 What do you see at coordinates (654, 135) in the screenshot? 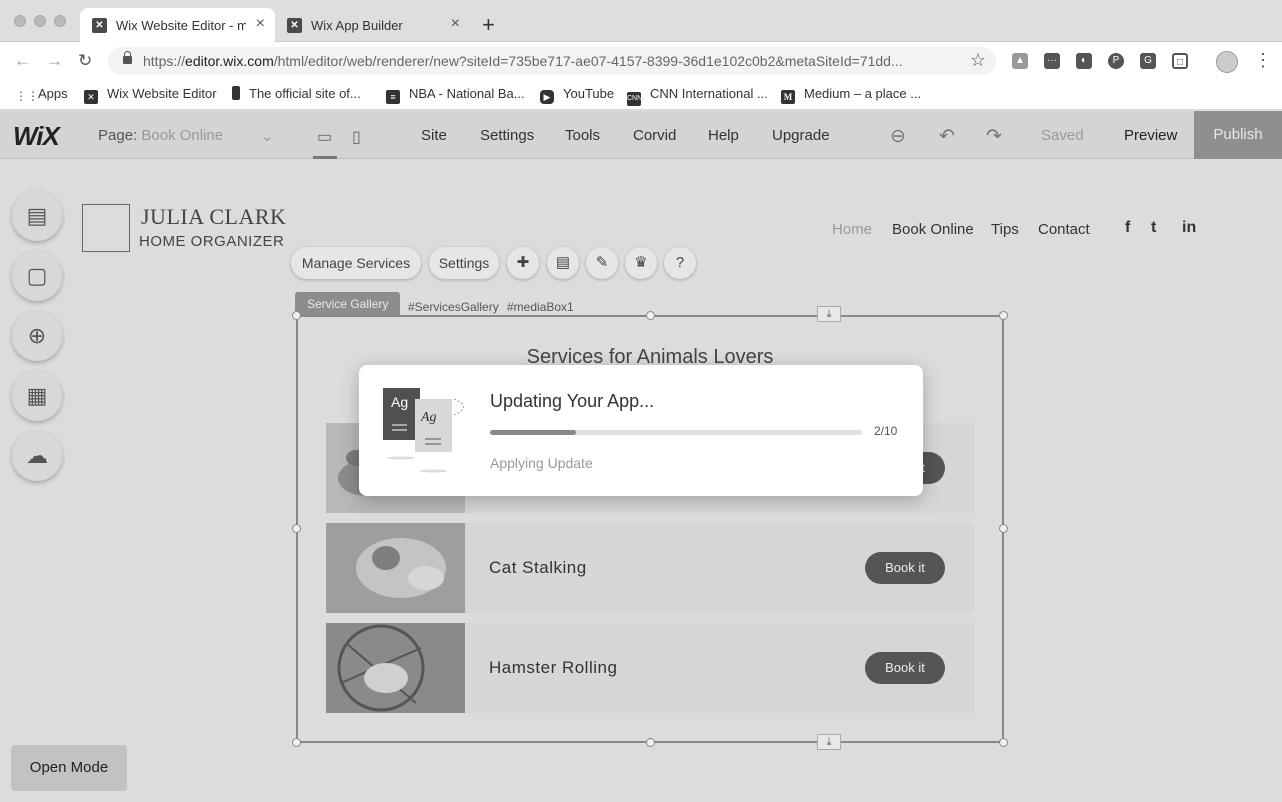
I see `menu-corvid: Corvid` at bounding box center [654, 135].